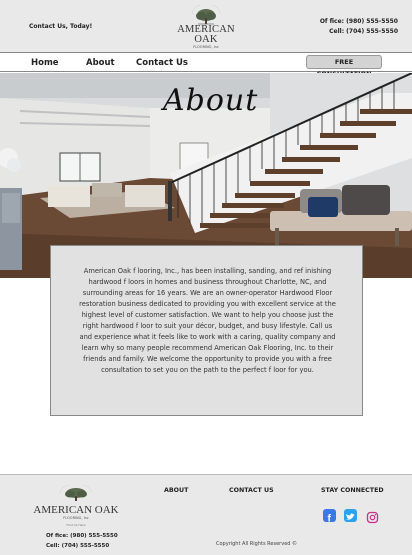 Image resolution: width=412 pixels, height=555 pixels. Describe the element at coordinates (100, 63) in the screenshot. I see `nav-about: About` at that location.